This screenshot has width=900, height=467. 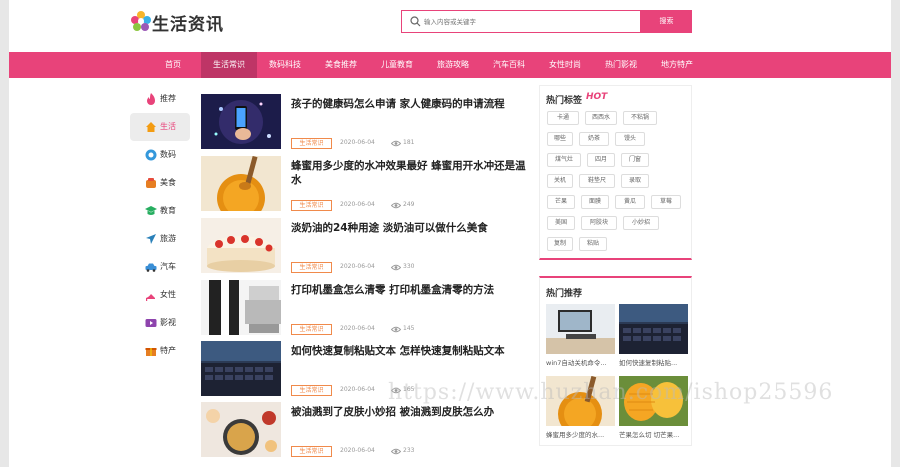 I want to click on article-title: 如何快速复制粘贴文本 怎样快速复制粘贴文本, so click(x=408, y=351).